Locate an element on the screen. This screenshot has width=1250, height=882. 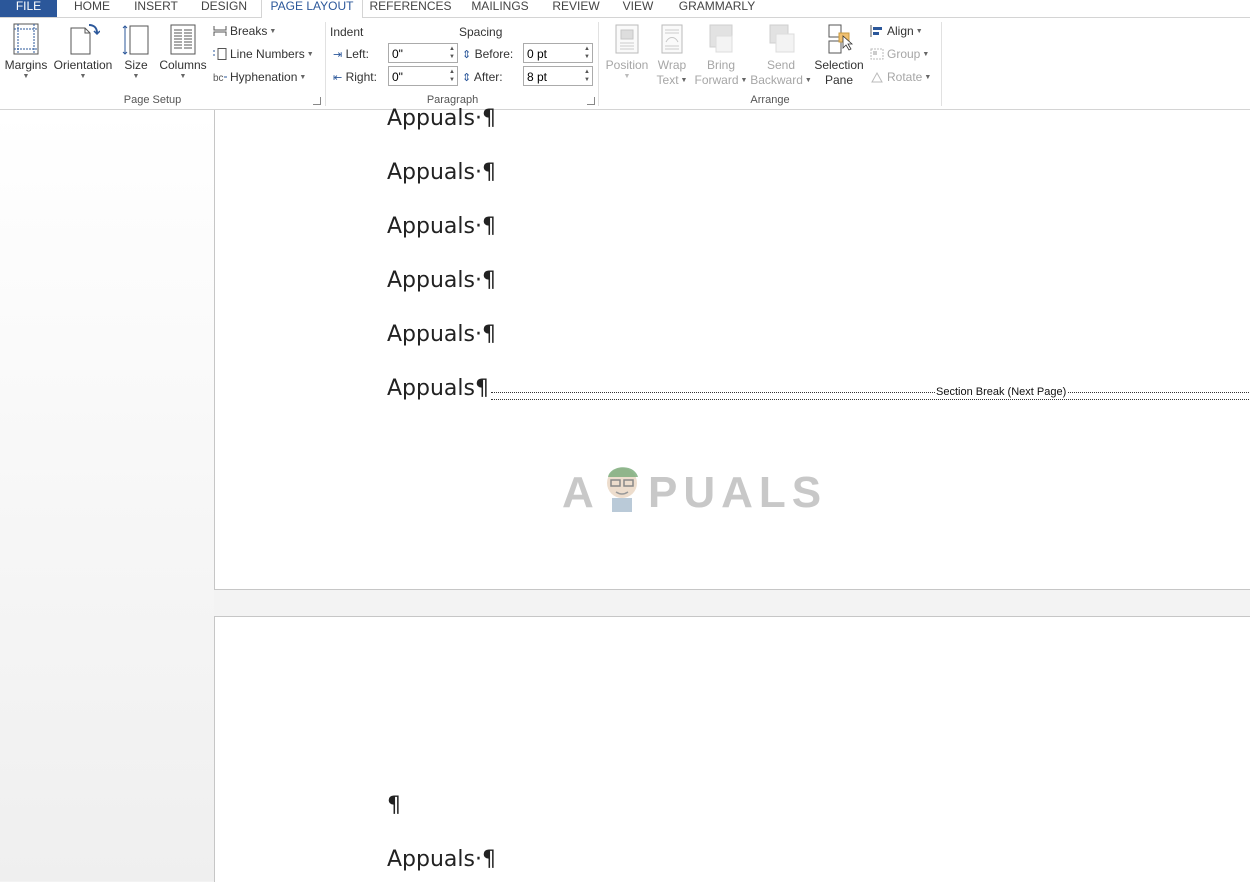
wrap-text-label-2-text: Text is located at coordinates (667, 80).